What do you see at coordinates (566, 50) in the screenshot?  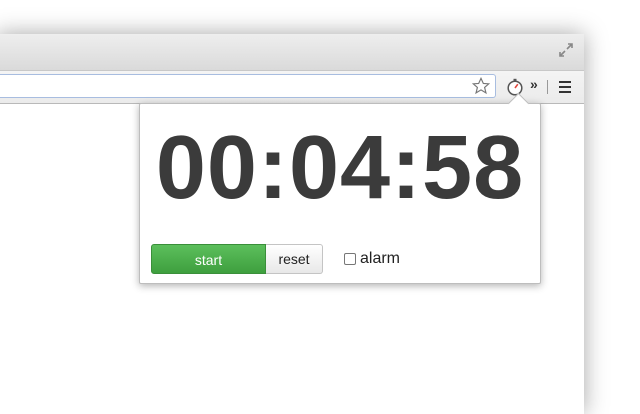 I see `resize-arrows-icon` at bounding box center [566, 50].